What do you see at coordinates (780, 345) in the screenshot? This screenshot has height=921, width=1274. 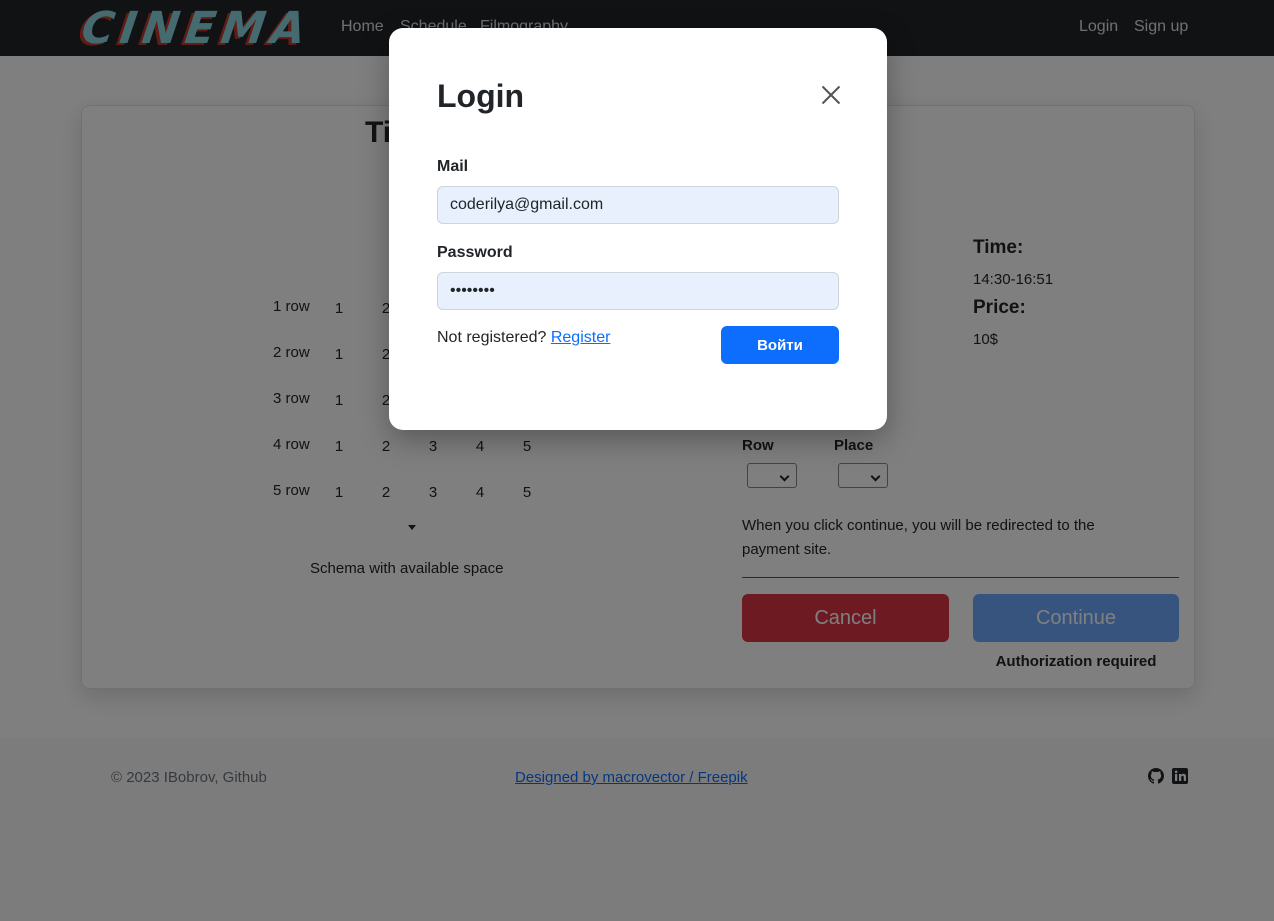 I see `login-submit-button: Войти` at bounding box center [780, 345].